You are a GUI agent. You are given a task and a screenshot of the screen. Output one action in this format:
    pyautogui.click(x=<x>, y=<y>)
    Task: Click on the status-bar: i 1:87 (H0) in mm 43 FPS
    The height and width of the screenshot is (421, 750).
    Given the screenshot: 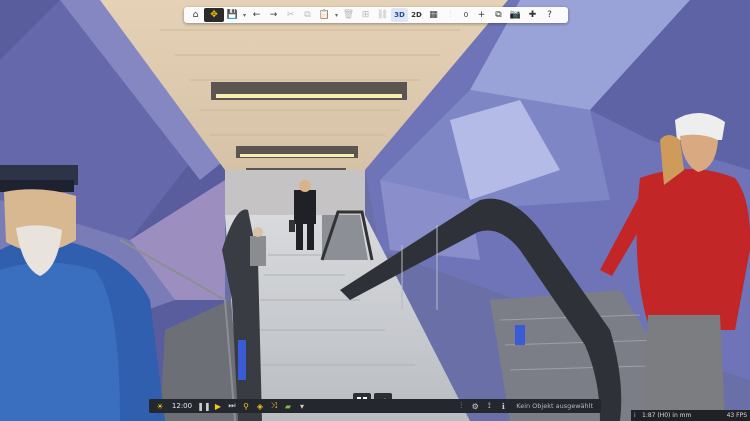 What is the action you would take?
    pyautogui.click(x=690, y=415)
    